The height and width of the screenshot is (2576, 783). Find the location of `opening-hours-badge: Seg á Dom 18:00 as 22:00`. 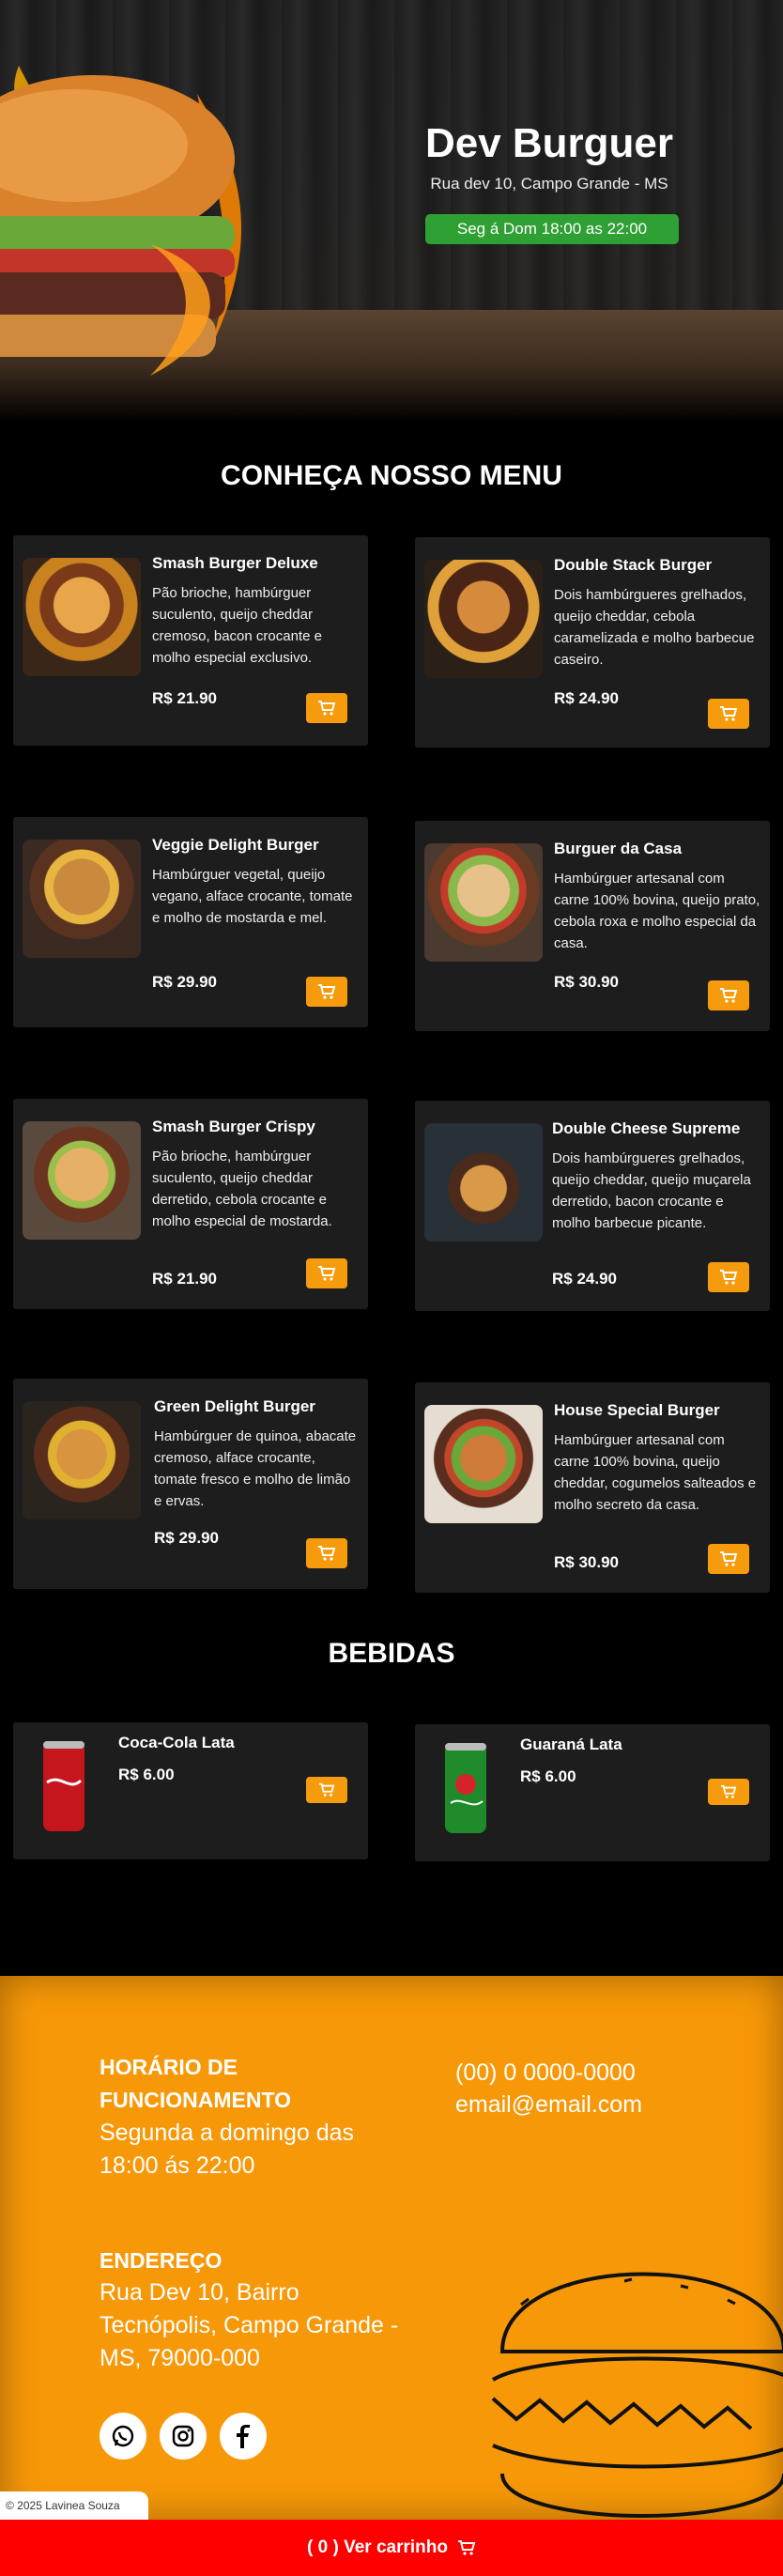

opening-hours-badge: Seg á Dom 18:00 as 22:00 is located at coordinates (552, 229).